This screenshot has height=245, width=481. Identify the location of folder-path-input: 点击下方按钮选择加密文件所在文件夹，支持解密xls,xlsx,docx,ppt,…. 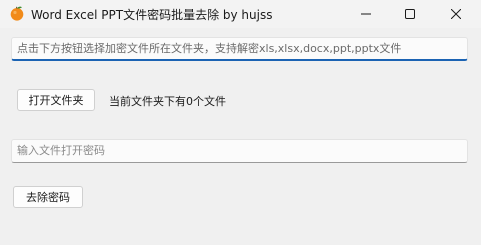
(239, 49).